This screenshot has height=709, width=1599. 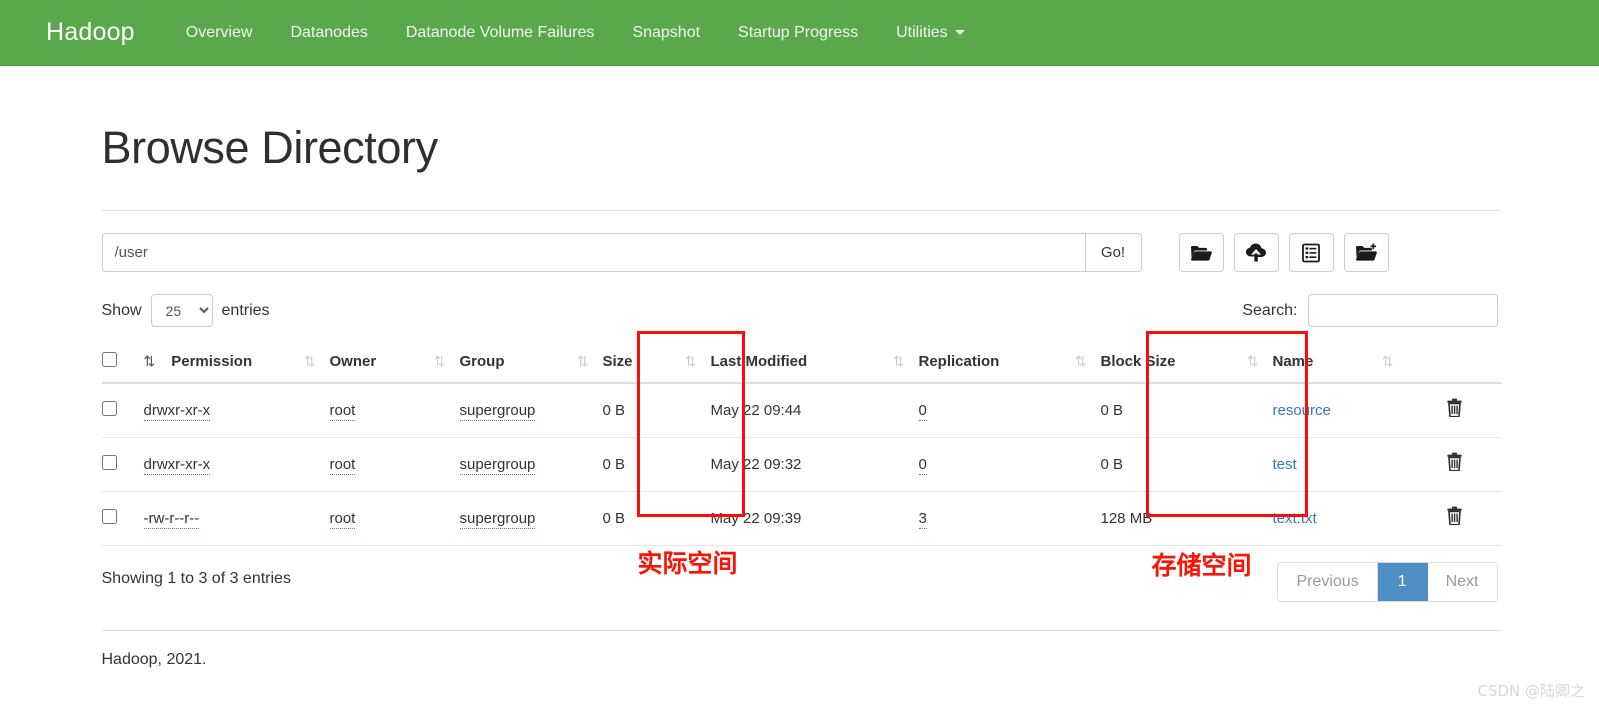 I want to click on open-folder-button, so click(x=1201, y=252).